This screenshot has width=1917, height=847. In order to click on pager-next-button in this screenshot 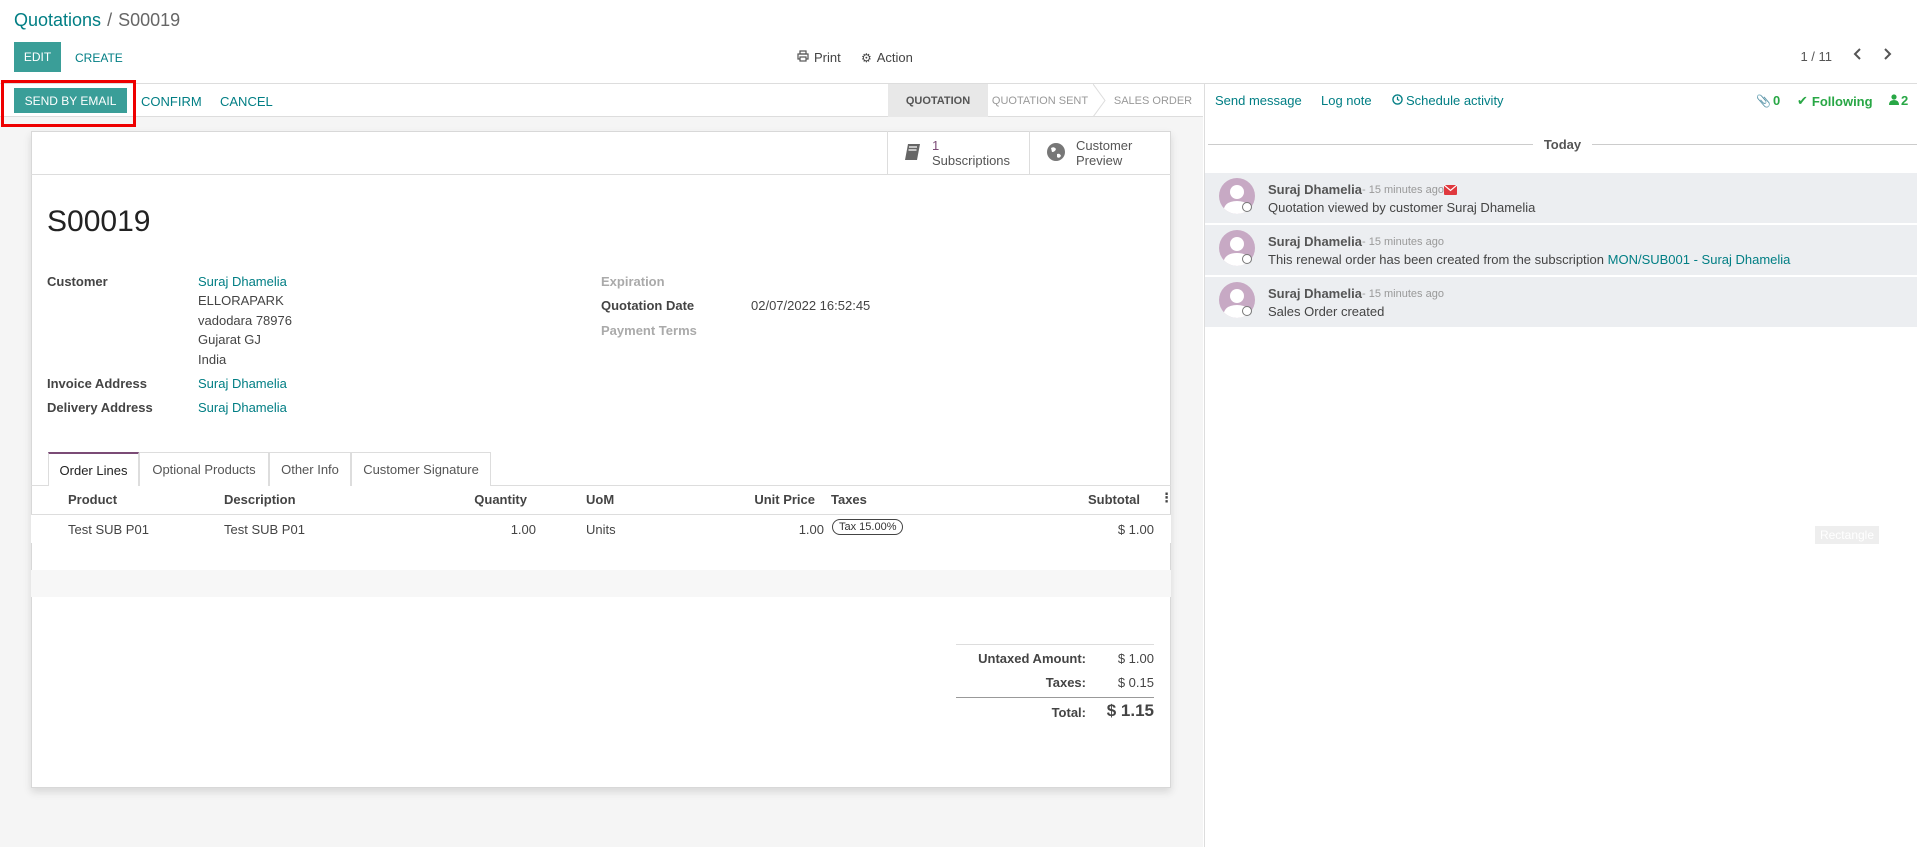, I will do `click(1887, 55)`.